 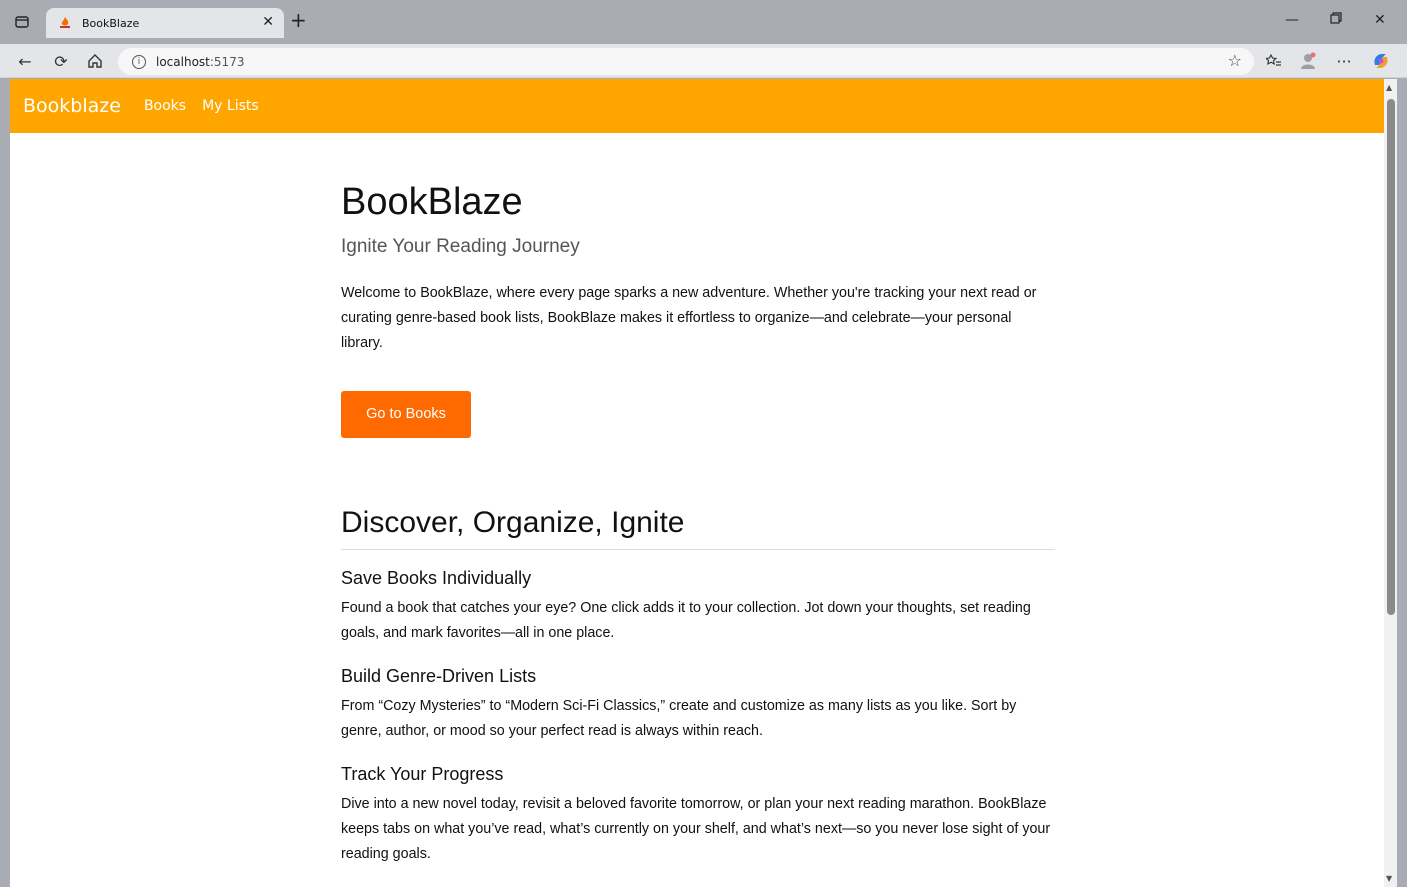 What do you see at coordinates (230, 106) in the screenshot?
I see `nav-link-my-lists: My Lists` at bounding box center [230, 106].